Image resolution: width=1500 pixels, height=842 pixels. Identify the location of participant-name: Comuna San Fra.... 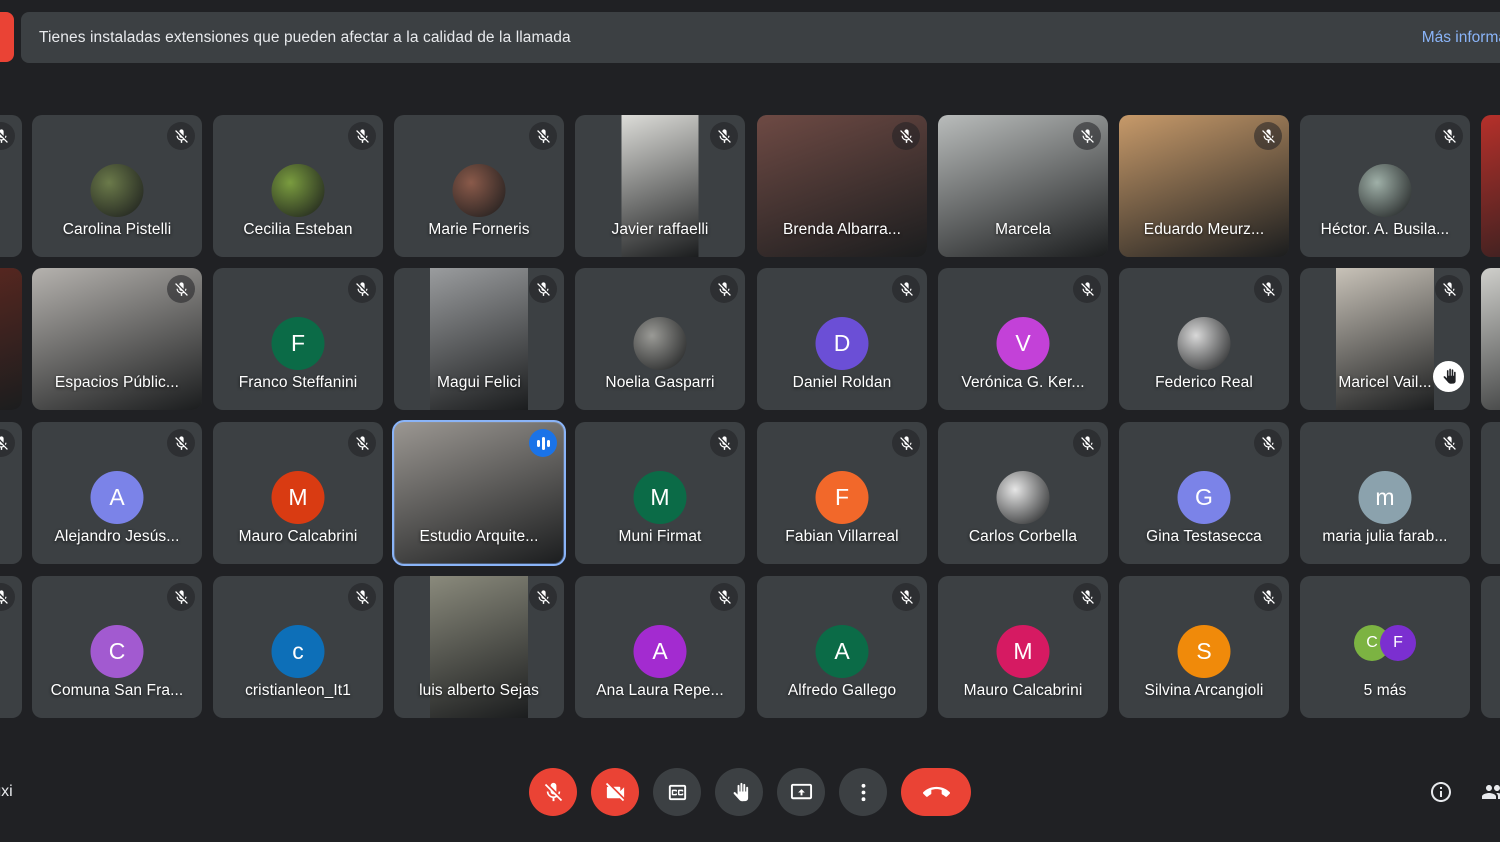
(117, 690).